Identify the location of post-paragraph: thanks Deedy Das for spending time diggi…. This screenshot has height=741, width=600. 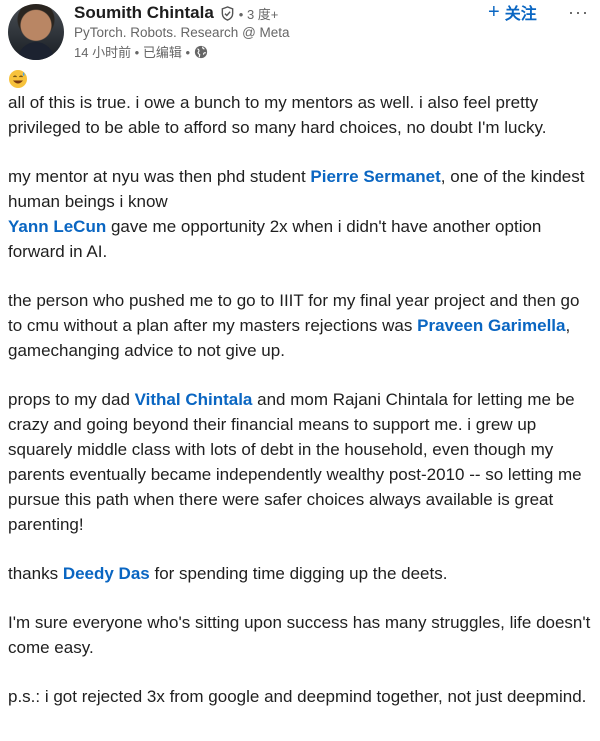
(302, 573).